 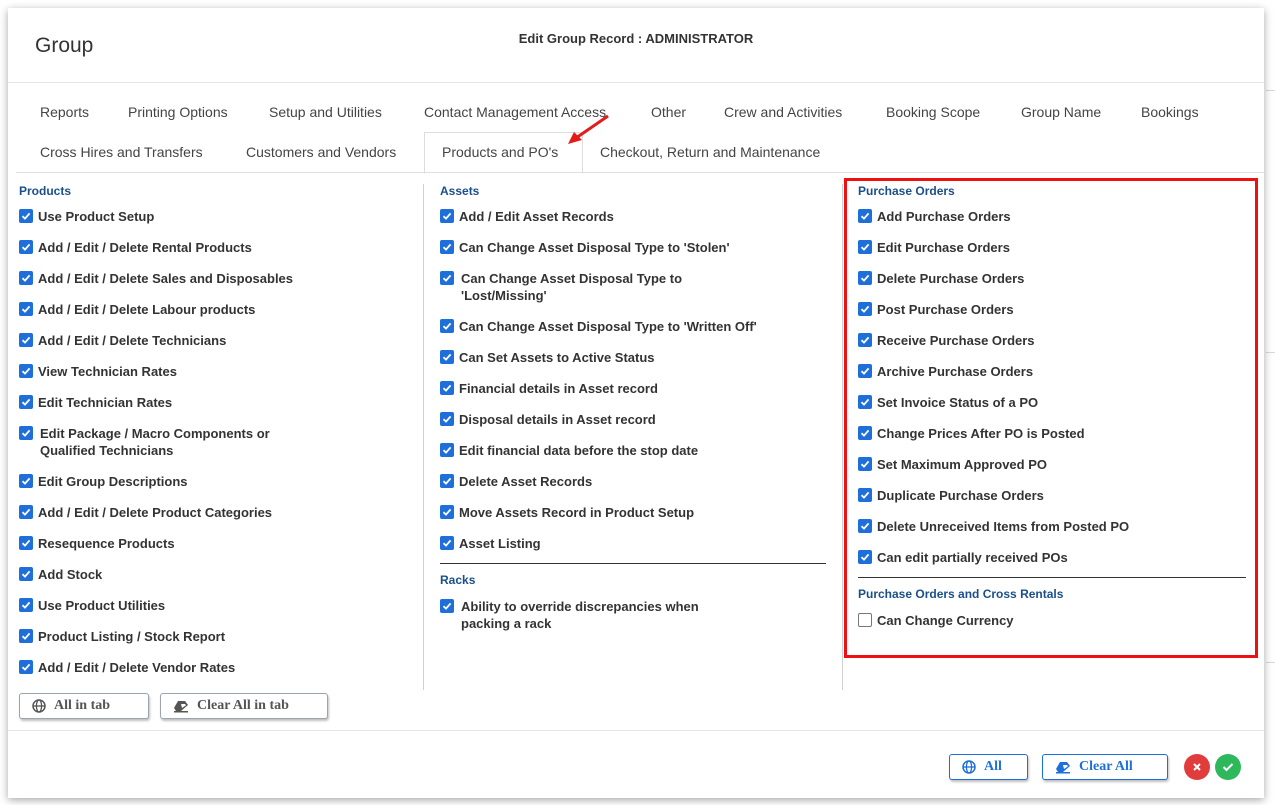 I want to click on perm-label: Disposal details in Asset record, so click(x=557, y=419).